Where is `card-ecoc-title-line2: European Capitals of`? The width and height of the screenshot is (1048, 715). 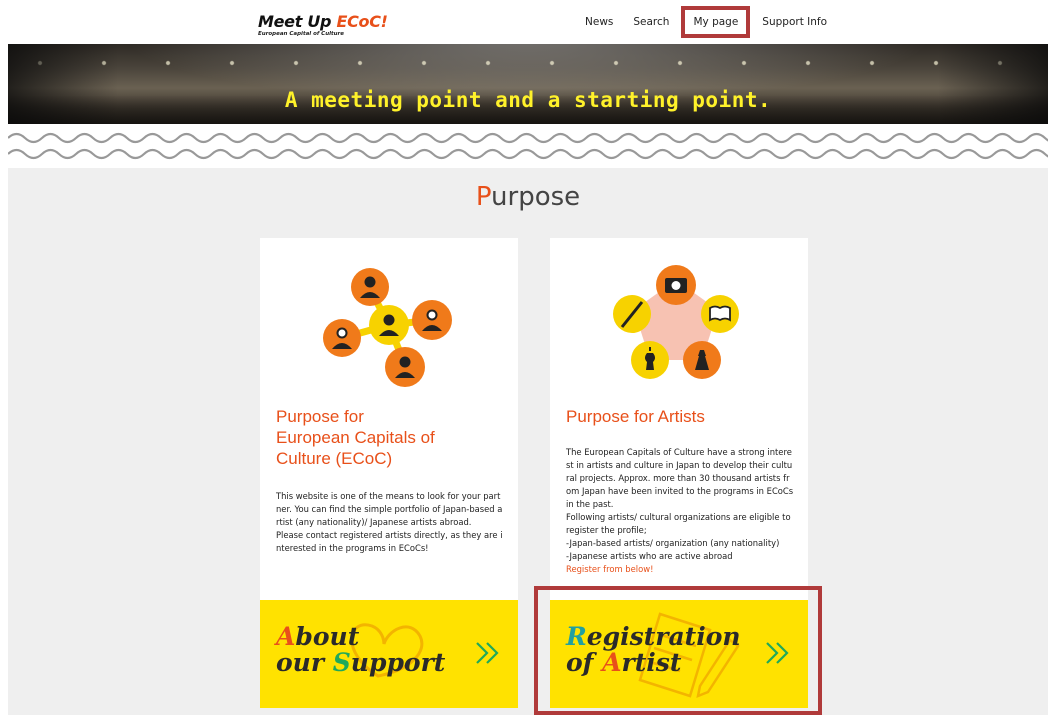
card-ecoc-title-line2: European Capitals of is located at coordinates (355, 437).